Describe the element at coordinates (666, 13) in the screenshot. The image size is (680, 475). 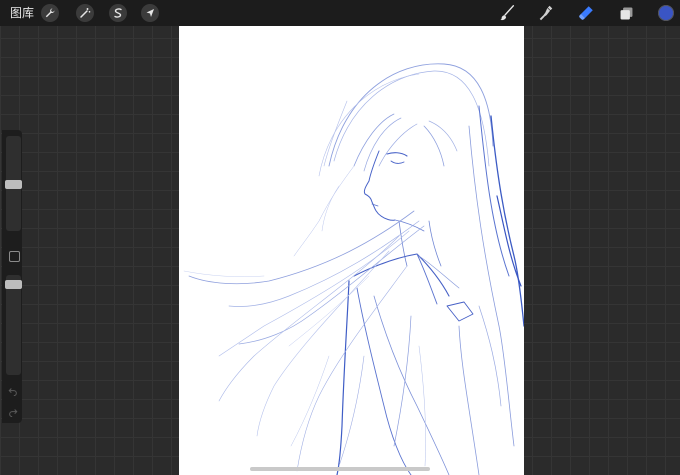
I see `color-swatch-button` at that location.